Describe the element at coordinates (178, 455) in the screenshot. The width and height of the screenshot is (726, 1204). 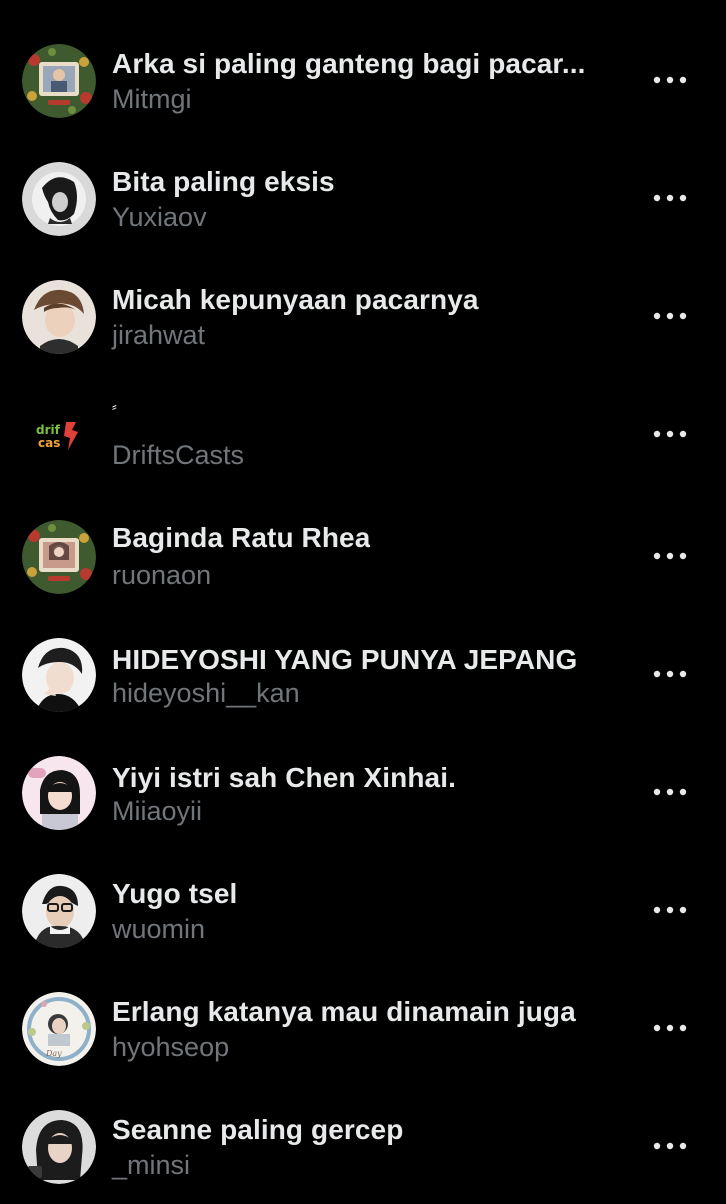
I see `username-handle: DriftsCasts` at that location.